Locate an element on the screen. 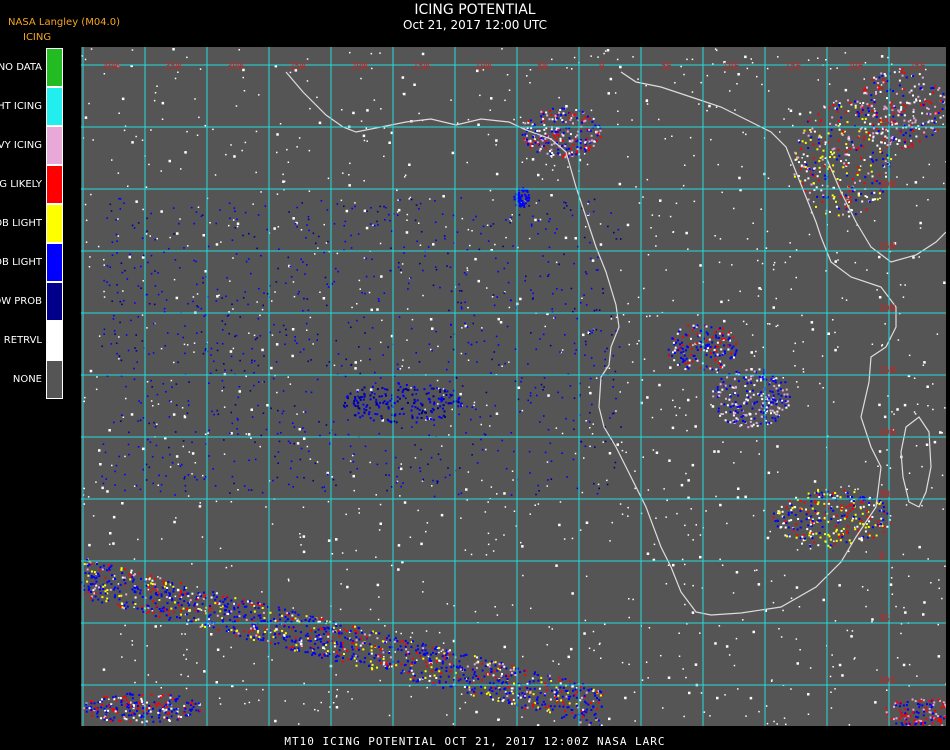  longitude-label: 20W is located at coordinates (359, 67).